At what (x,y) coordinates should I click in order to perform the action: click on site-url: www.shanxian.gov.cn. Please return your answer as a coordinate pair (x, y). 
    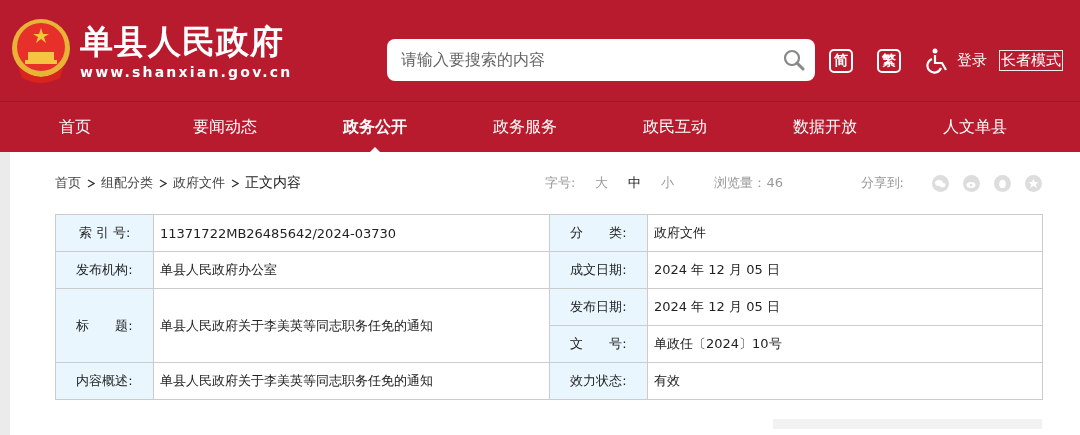
    Looking at the image, I should click on (186, 71).